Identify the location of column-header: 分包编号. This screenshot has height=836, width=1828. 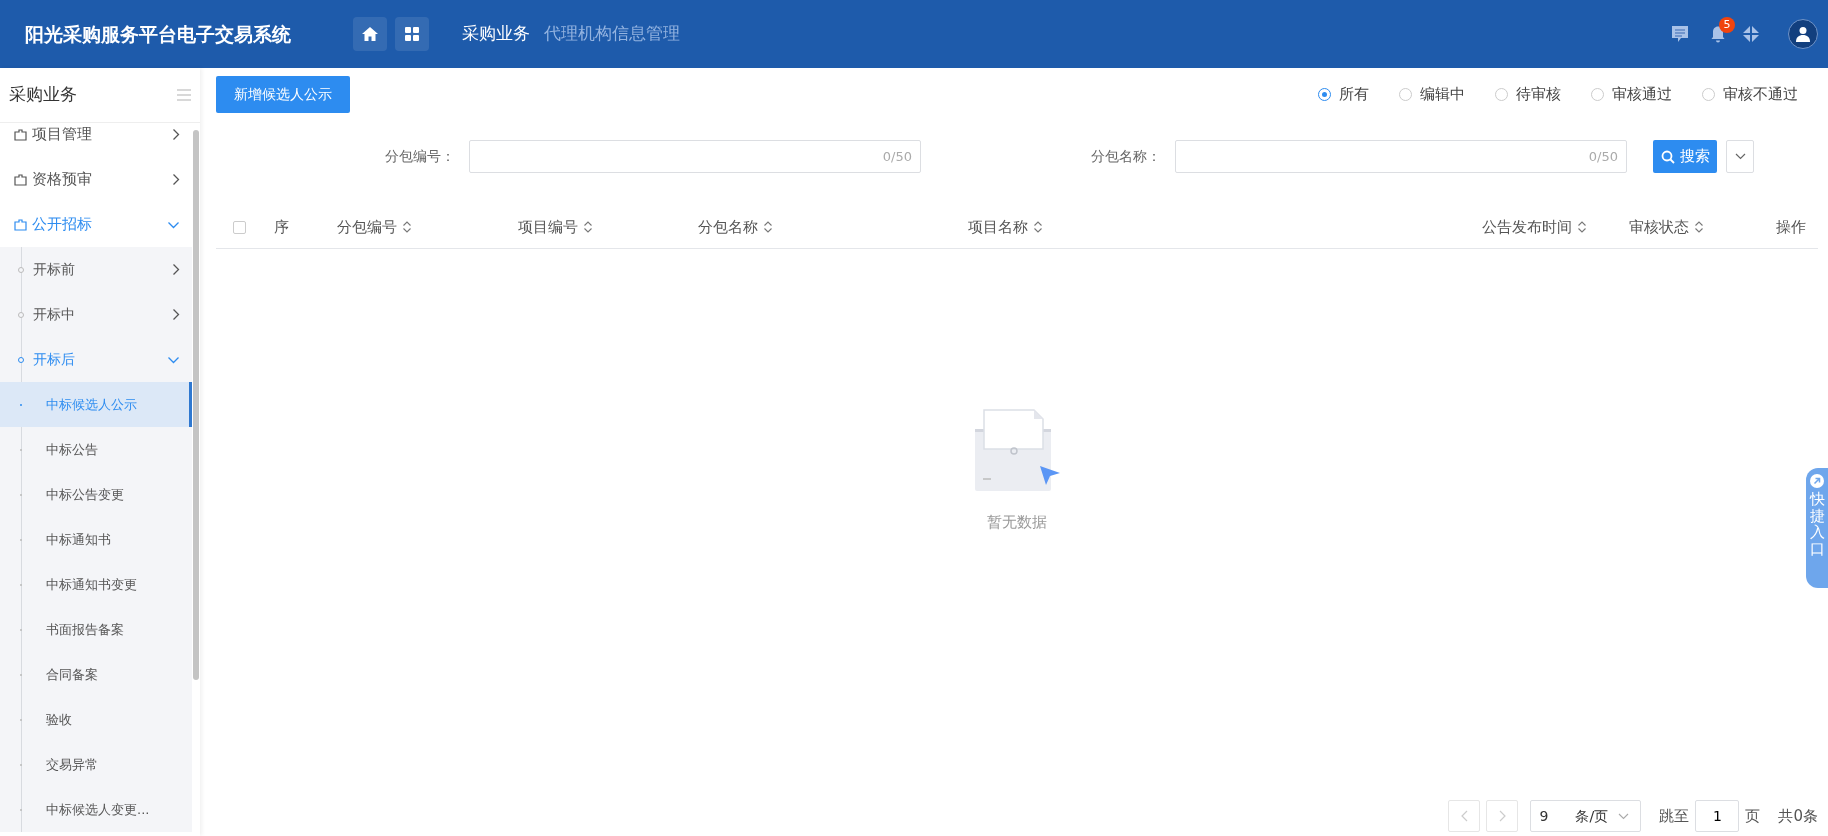
(409, 227).